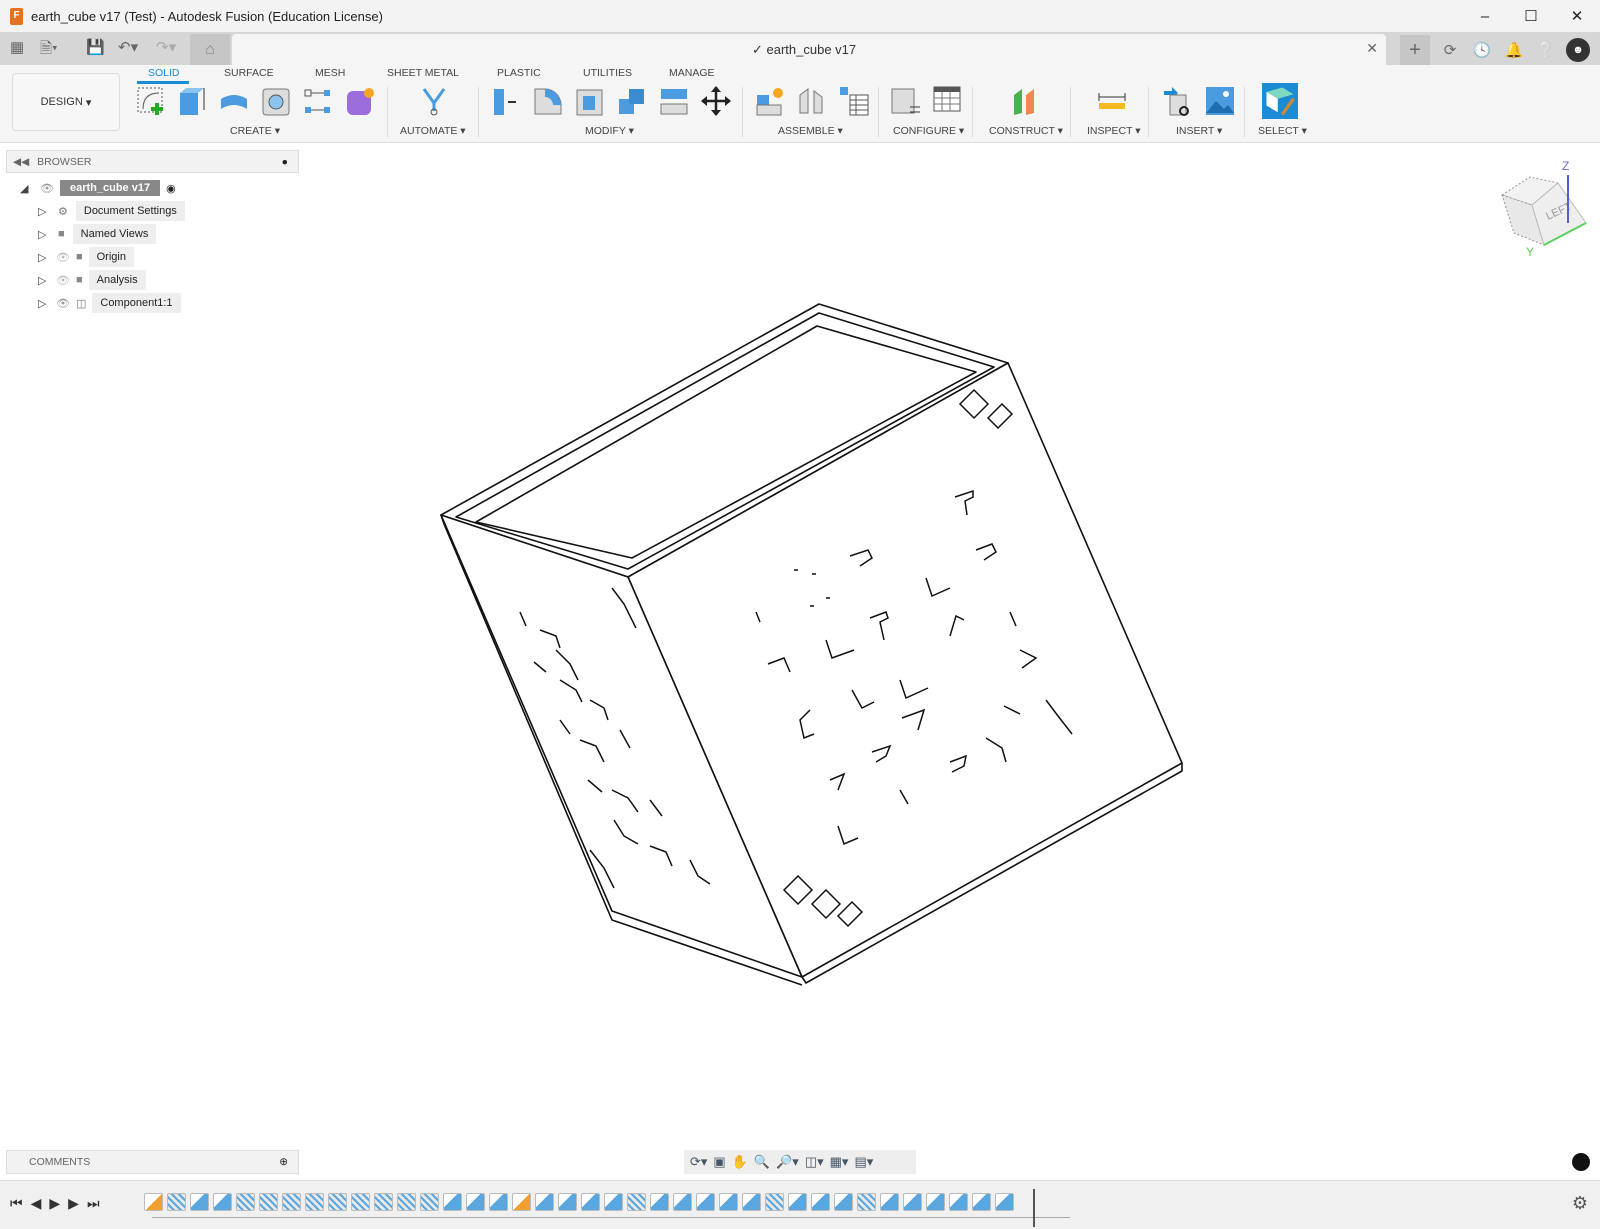 The width and height of the screenshot is (1600, 1229). What do you see at coordinates (1034, 1208) in the screenshot?
I see `timeline-marker` at bounding box center [1034, 1208].